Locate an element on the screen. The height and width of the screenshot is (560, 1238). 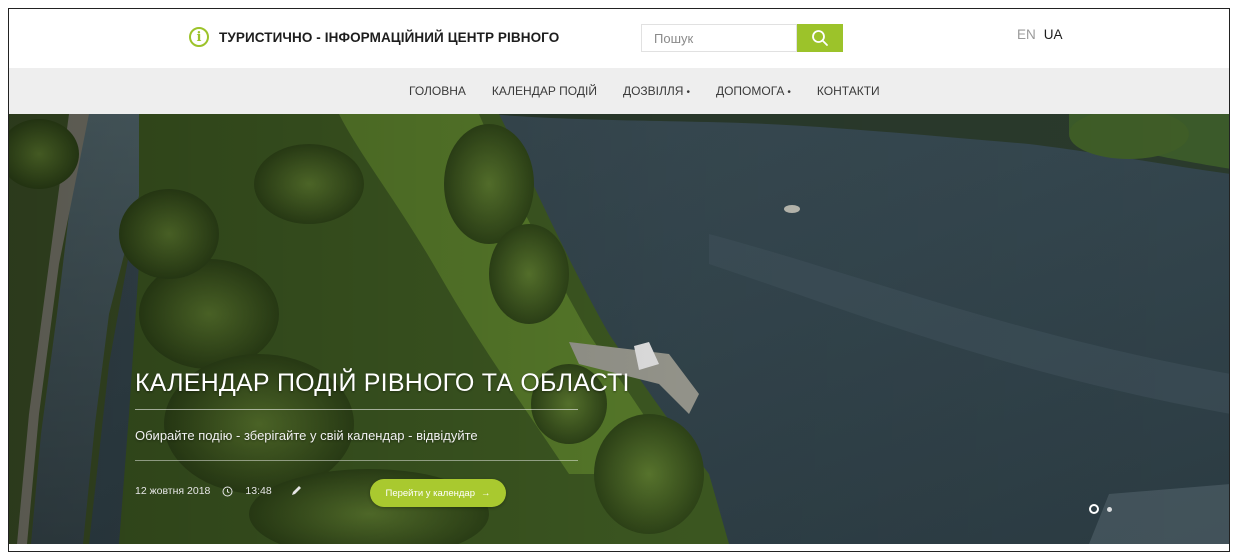
search-icon is located at coordinates (820, 38).